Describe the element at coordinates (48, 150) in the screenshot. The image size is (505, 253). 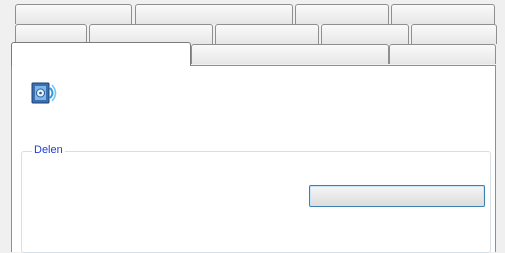
I see `group-title: Delen` at that location.